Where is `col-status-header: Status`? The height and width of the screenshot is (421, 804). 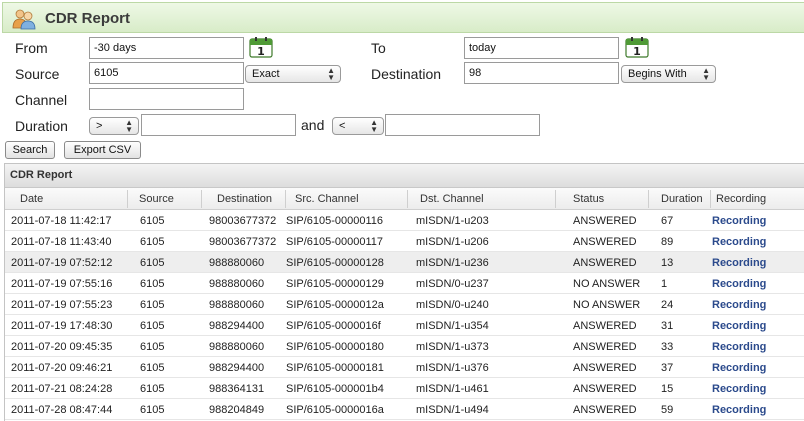
col-status-header: Status is located at coordinates (588, 199).